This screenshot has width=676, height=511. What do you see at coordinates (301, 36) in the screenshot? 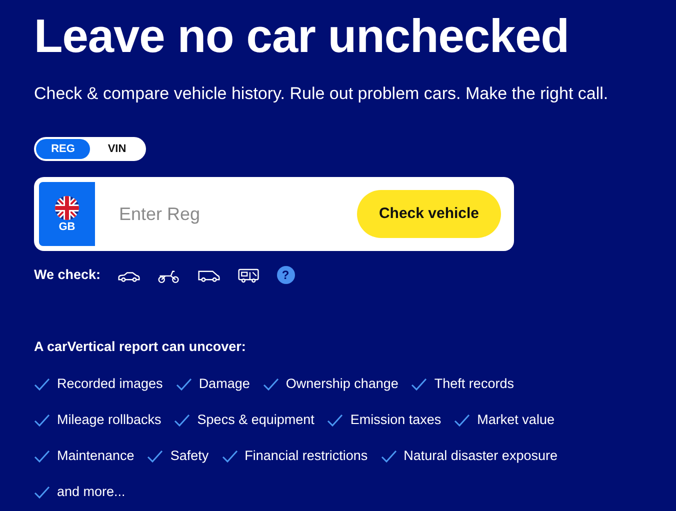
I see `page-title: Leave no car unchecked` at bounding box center [301, 36].